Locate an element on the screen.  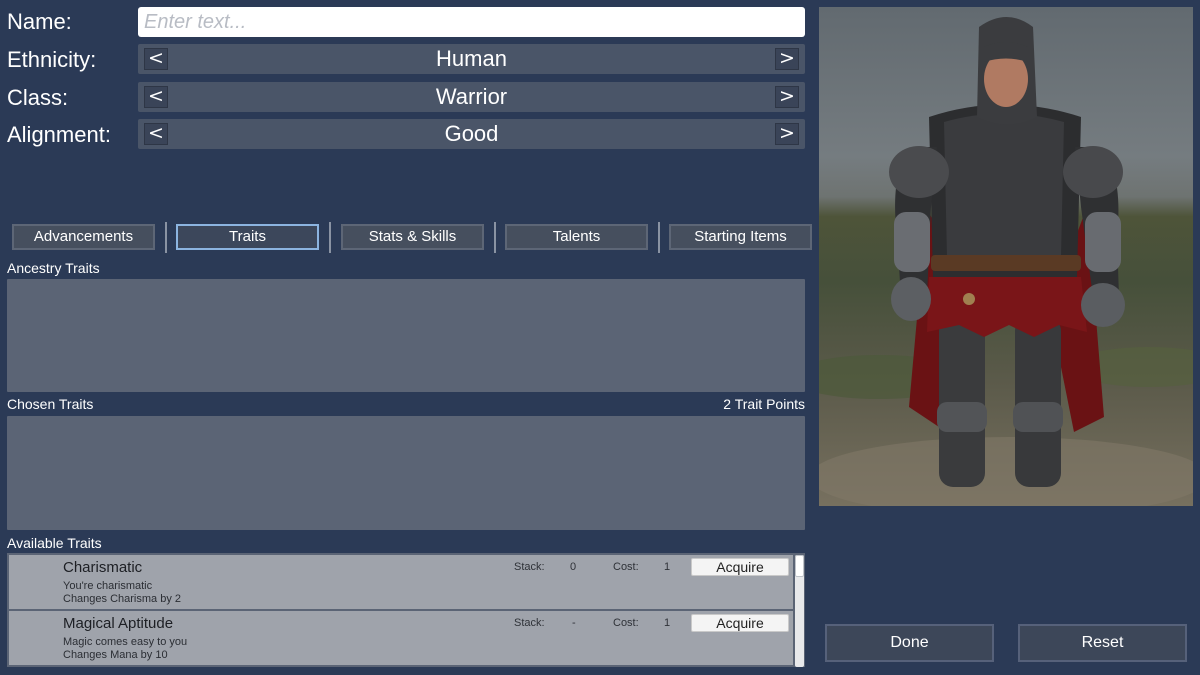
tab-advancements: Advancements is located at coordinates (83, 237).